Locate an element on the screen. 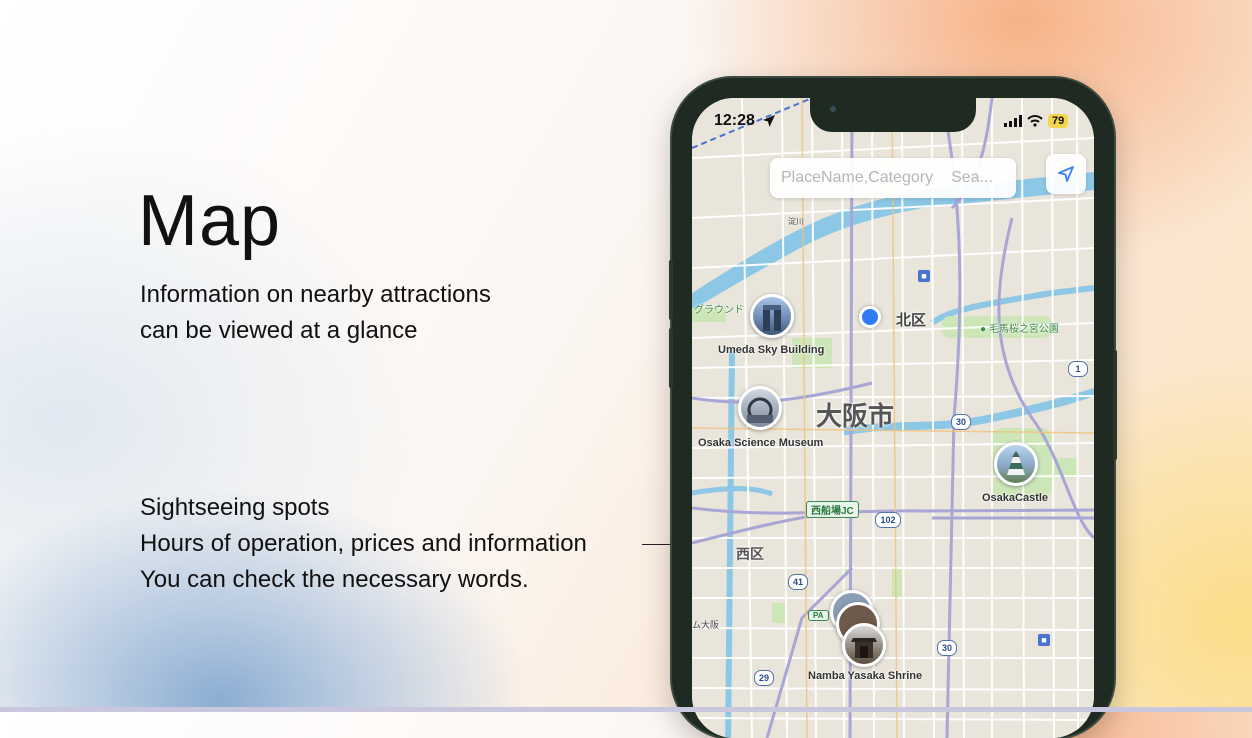  attraction-pin-osaka-science-museum is located at coordinates (760, 408).